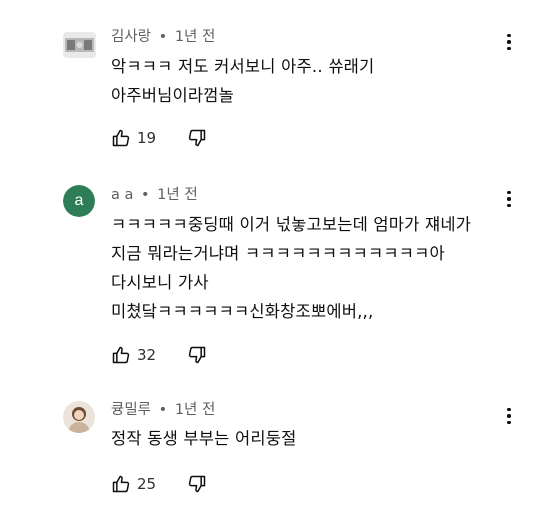  What do you see at coordinates (160, 282) in the screenshot?
I see `comment-line: 다시보니 가사` at bounding box center [160, 282].